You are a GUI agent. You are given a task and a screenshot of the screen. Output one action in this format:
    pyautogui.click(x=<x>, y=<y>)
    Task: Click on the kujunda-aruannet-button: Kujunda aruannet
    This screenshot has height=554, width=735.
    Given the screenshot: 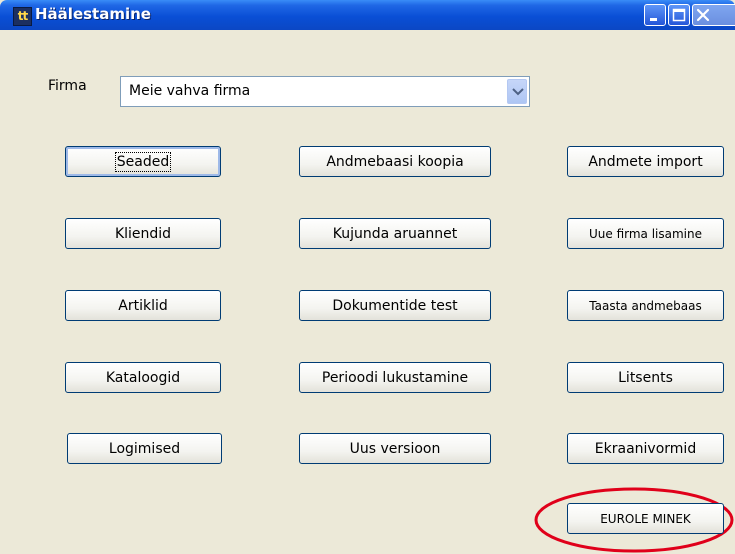 What is the action you would take?
    pyautogui.click(x=395, y=233)
    